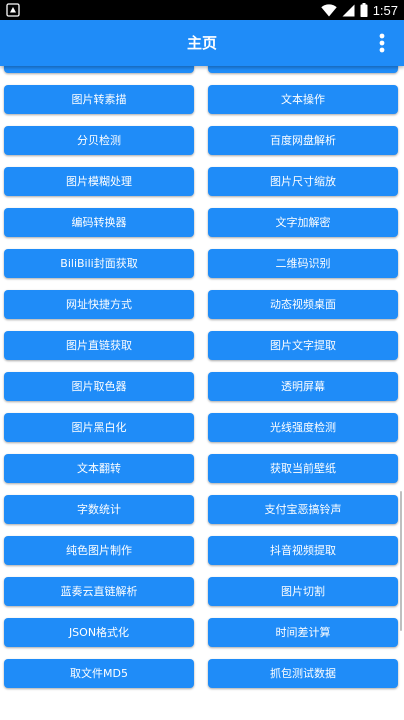  I want to click on tool-row: 网址快捷方式 动态视频桌面, so click(202, 310).